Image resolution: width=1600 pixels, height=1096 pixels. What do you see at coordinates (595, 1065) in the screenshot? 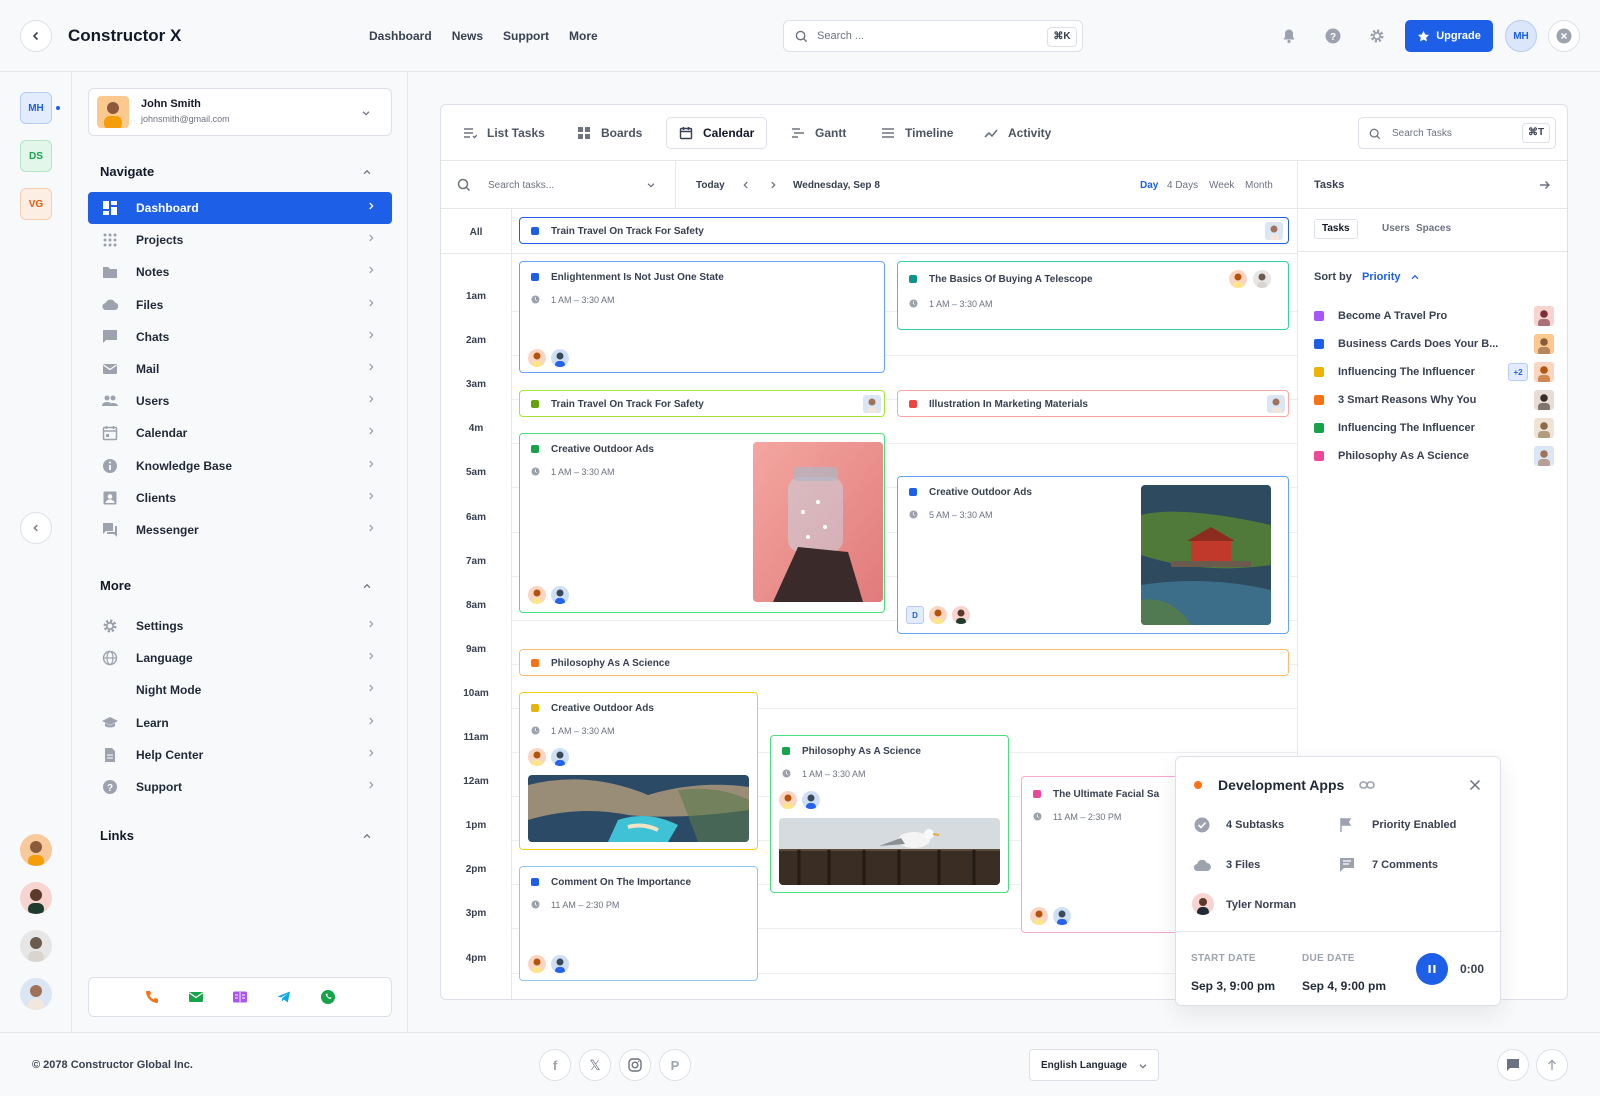
I see `x-button: 𝕏` at bounding box center [595, 1065].